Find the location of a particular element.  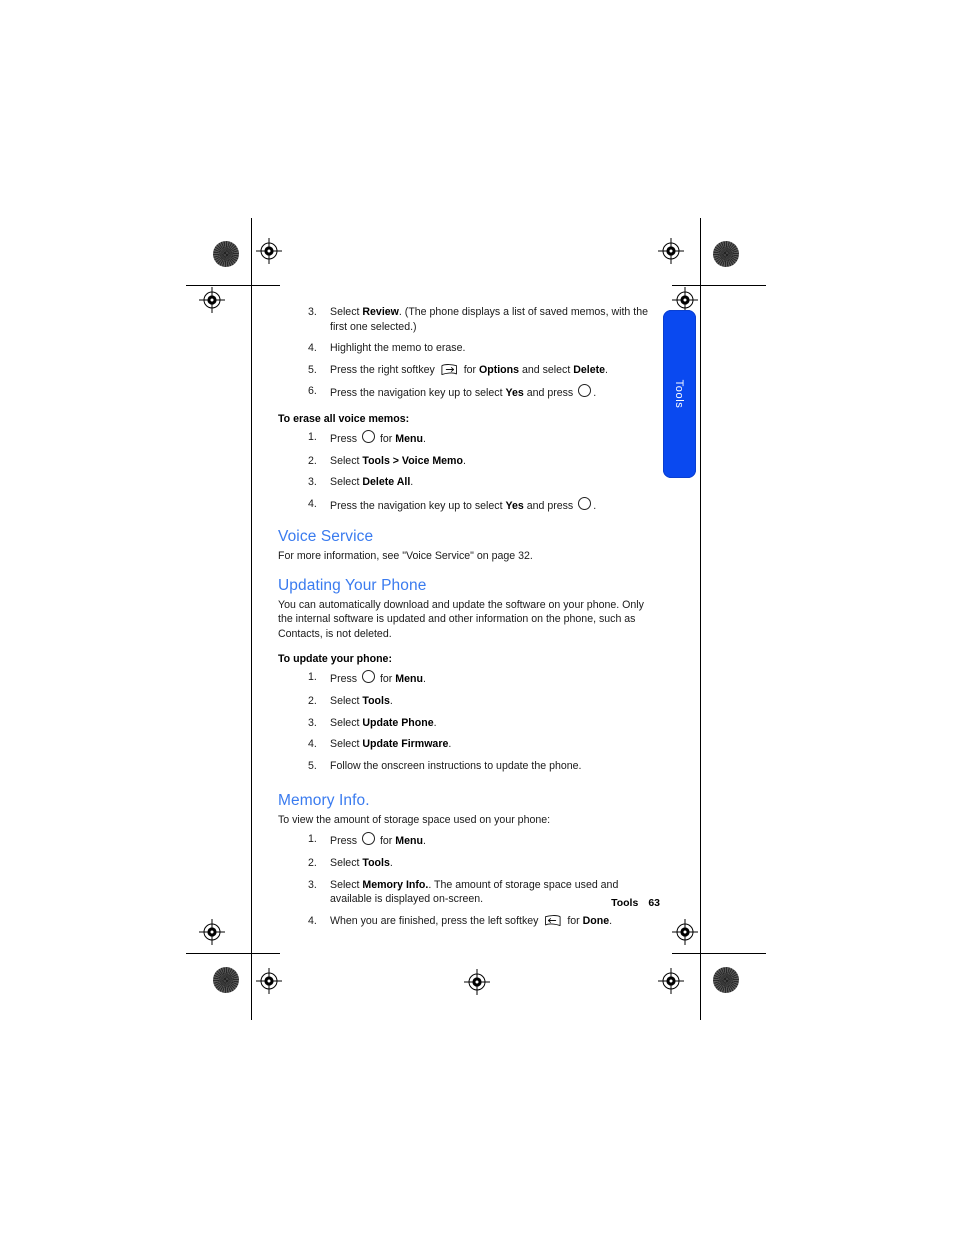

crop-line-top-right-horizontal is located at coordinates (719, 285).